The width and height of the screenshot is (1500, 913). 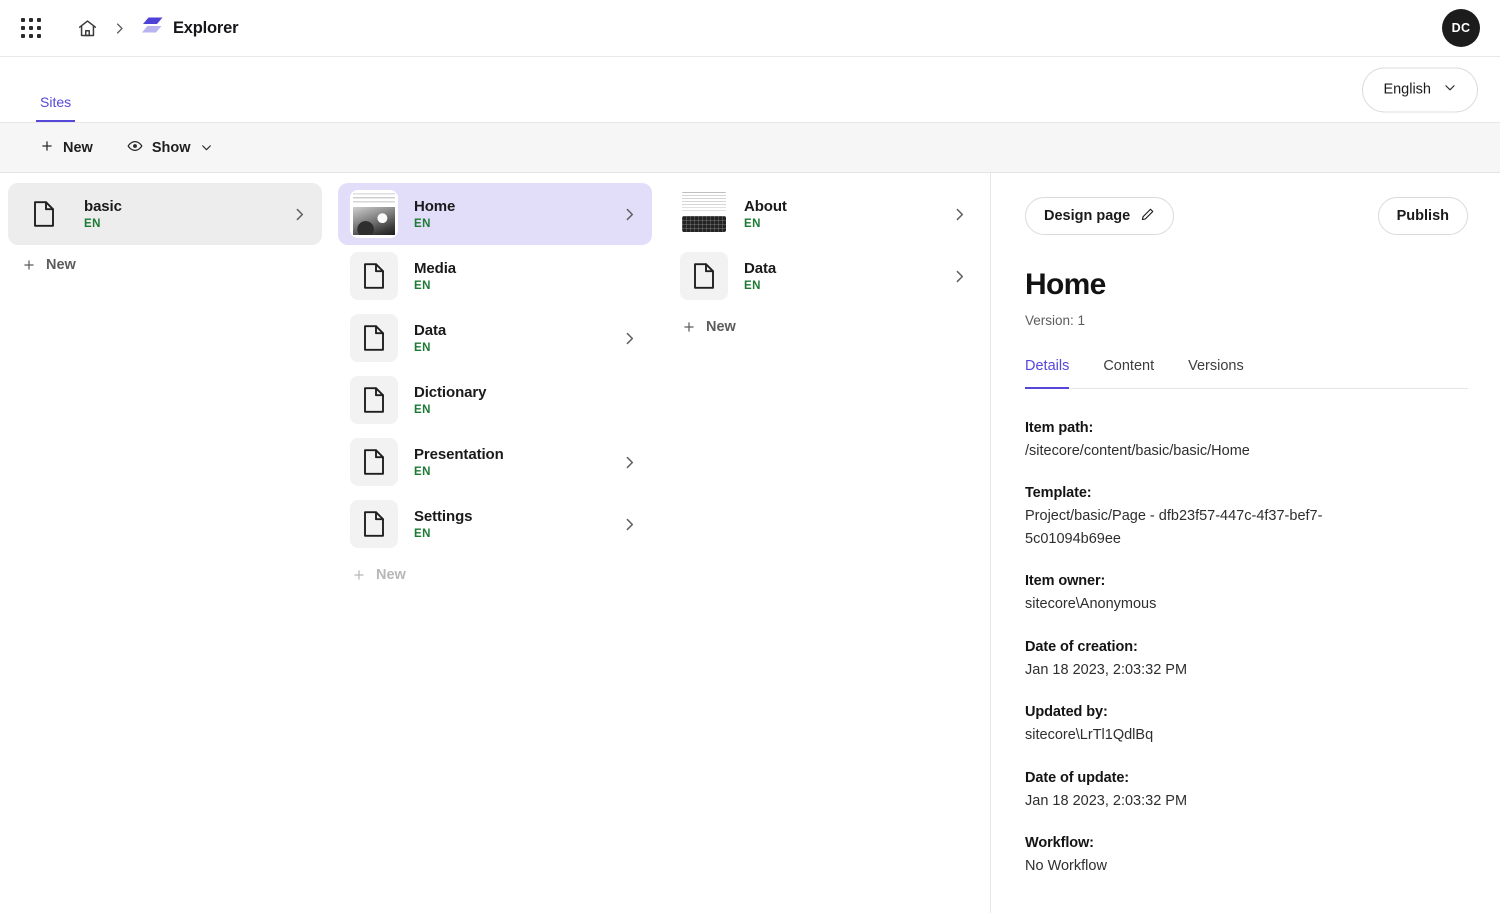 What do you see at coordinates (189, 28) in the screenshot?
I see `breadcrumb-explorer: Explorer` at bounding box center [189, 28].